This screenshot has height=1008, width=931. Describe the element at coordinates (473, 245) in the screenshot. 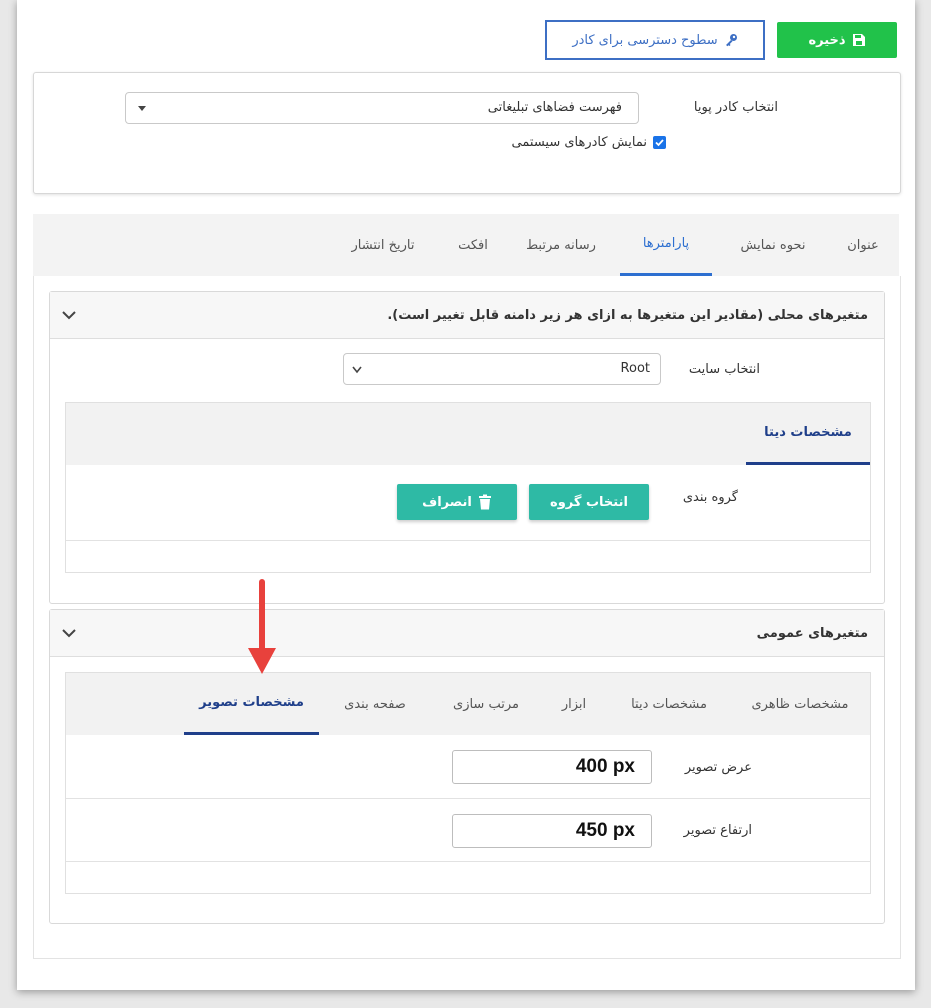

I see `tab-effect: افکت` at that location.